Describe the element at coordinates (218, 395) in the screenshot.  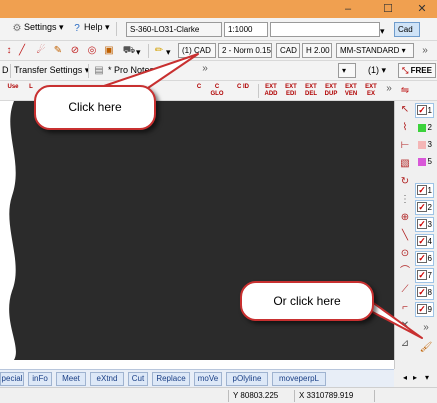
I see `status-bar: Y 80803.225 X 3310789.919` at that location.